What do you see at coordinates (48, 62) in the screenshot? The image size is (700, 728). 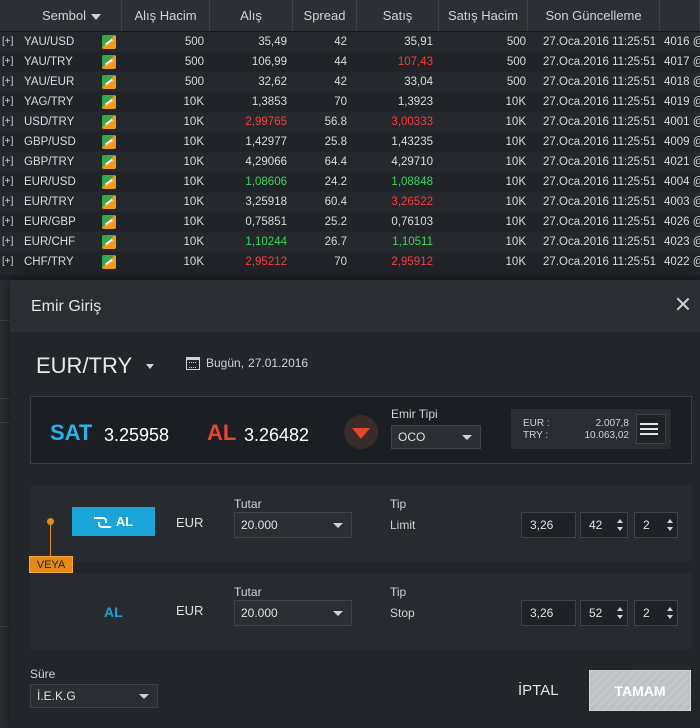 I see `symbol-cell: YAU/TRY` at bounding box center [48, 62].